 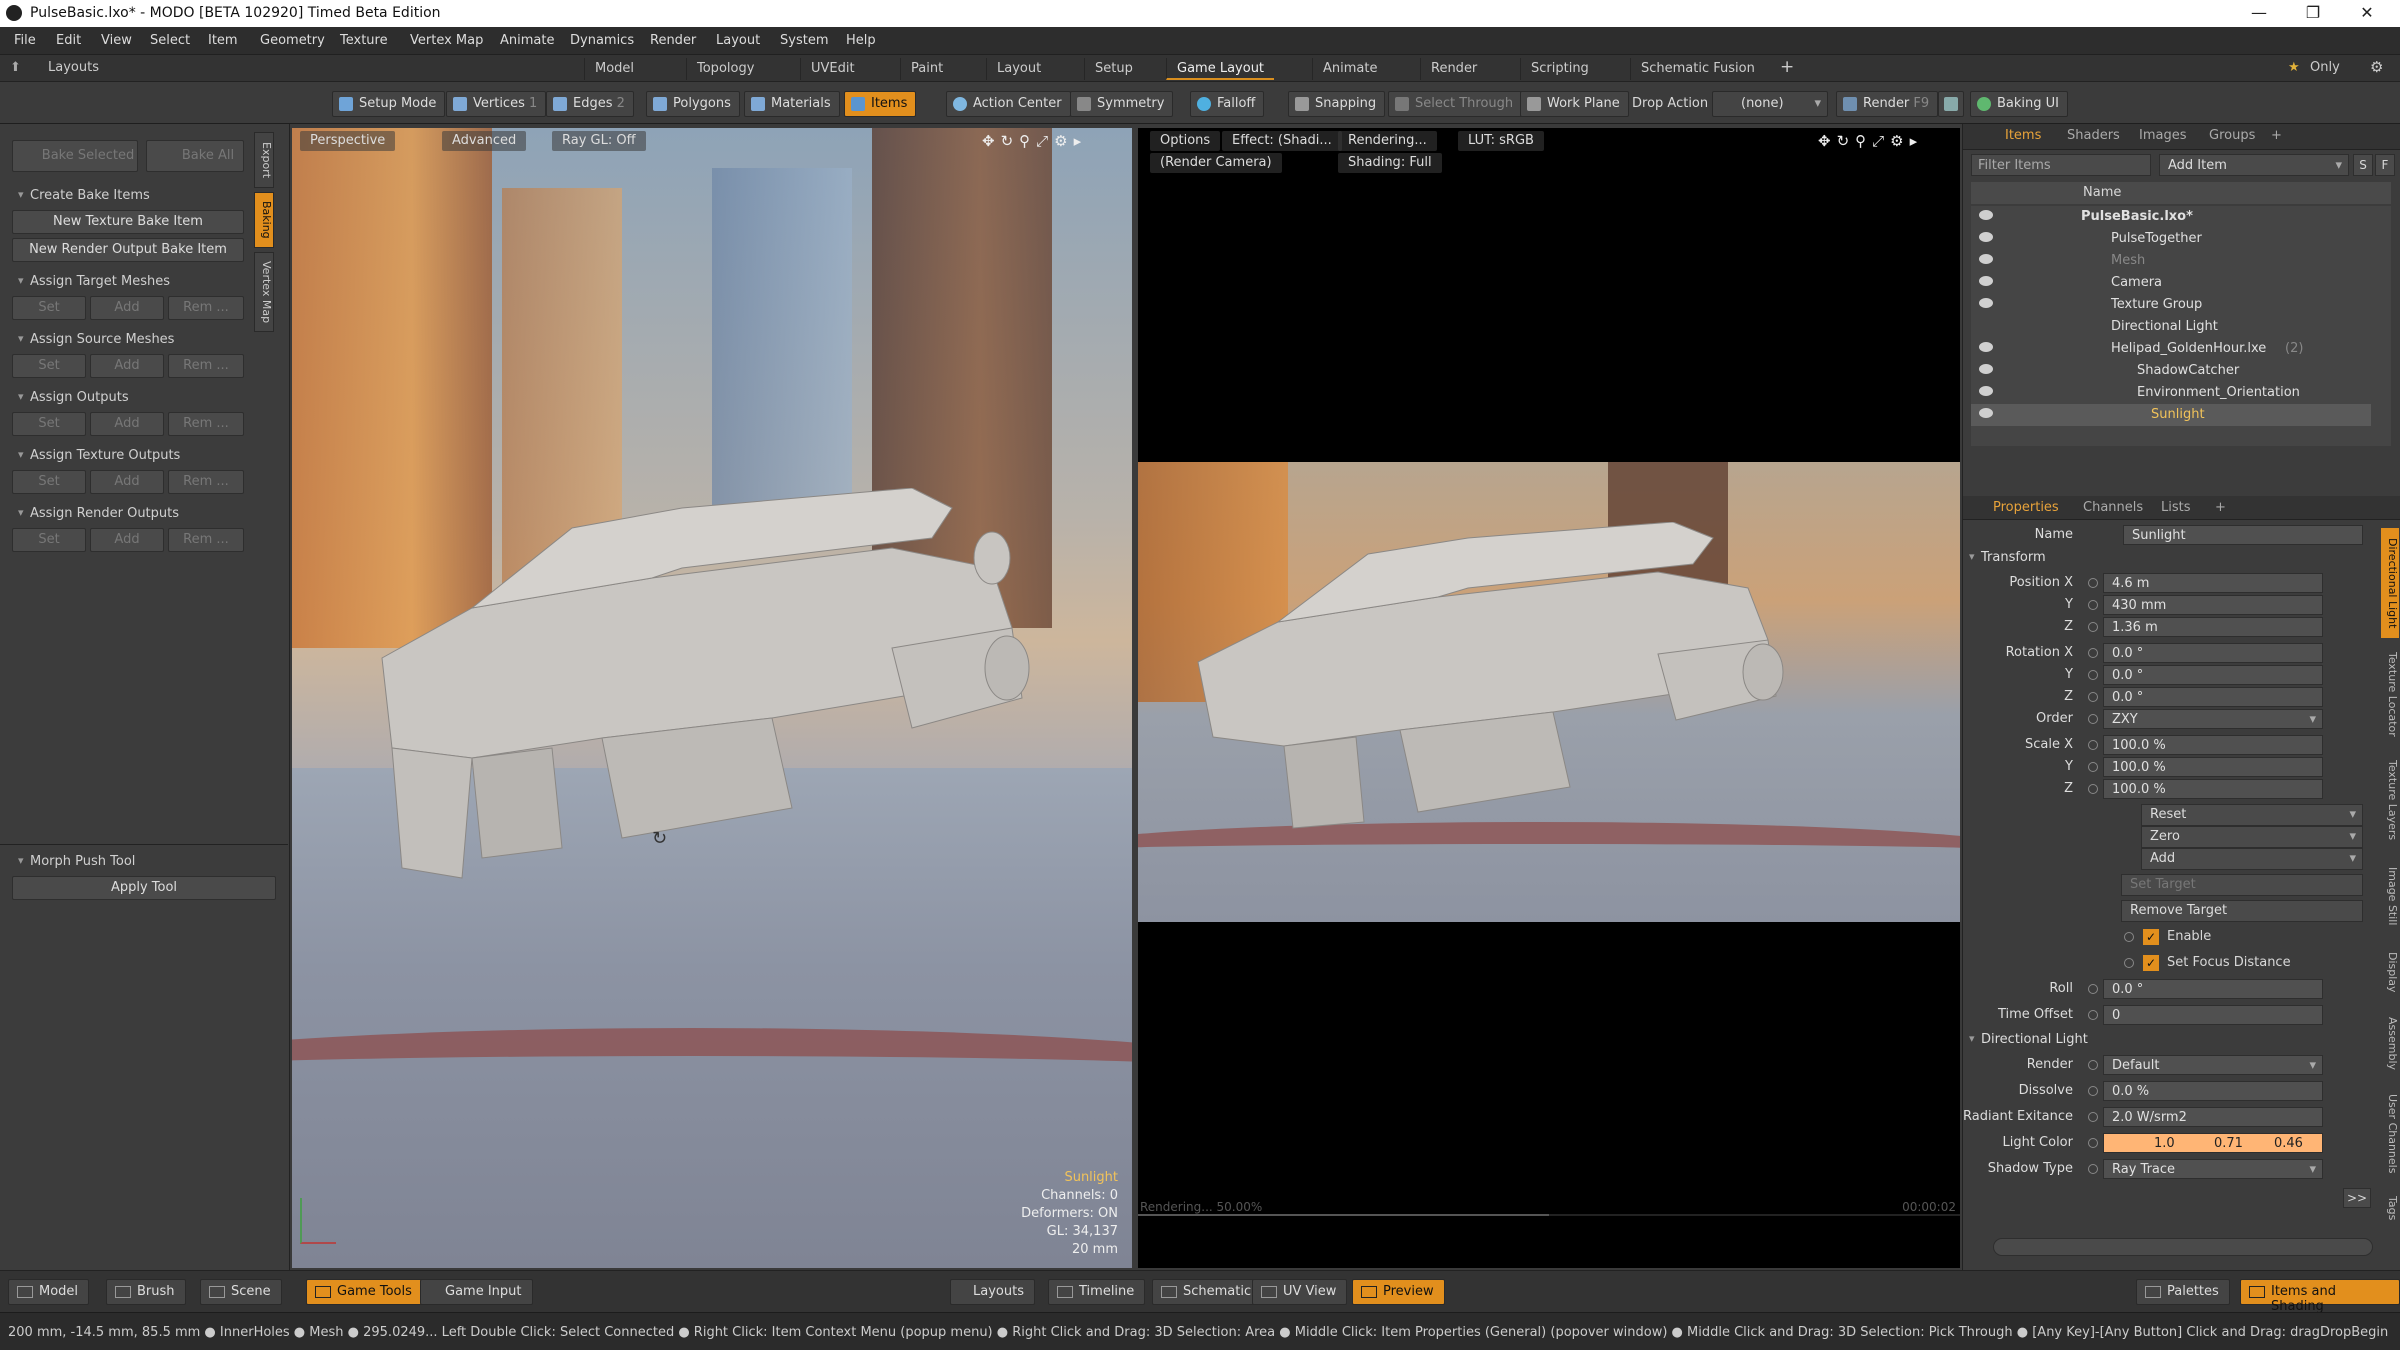 What do you see at coordinates (2061, 165) in the screenshot?
I see `filter-items-input: Filter Items` at bounding box center [2061, 165].